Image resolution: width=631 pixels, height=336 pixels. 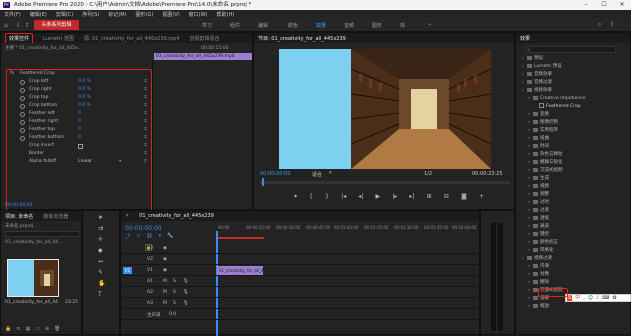 What do you see at coordinates (240, 238) in the screenshot?
I see `work-area-bar` at bounding box center [240, 238].